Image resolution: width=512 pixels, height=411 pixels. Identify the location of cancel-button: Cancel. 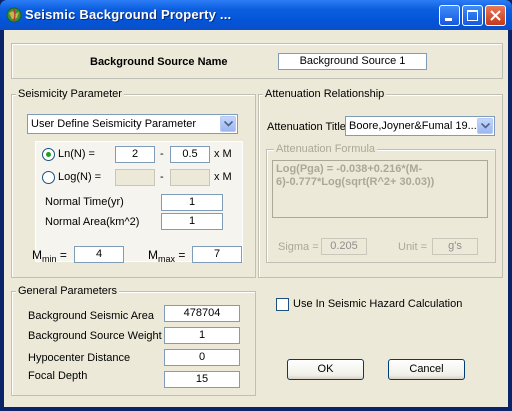
(426, 369).